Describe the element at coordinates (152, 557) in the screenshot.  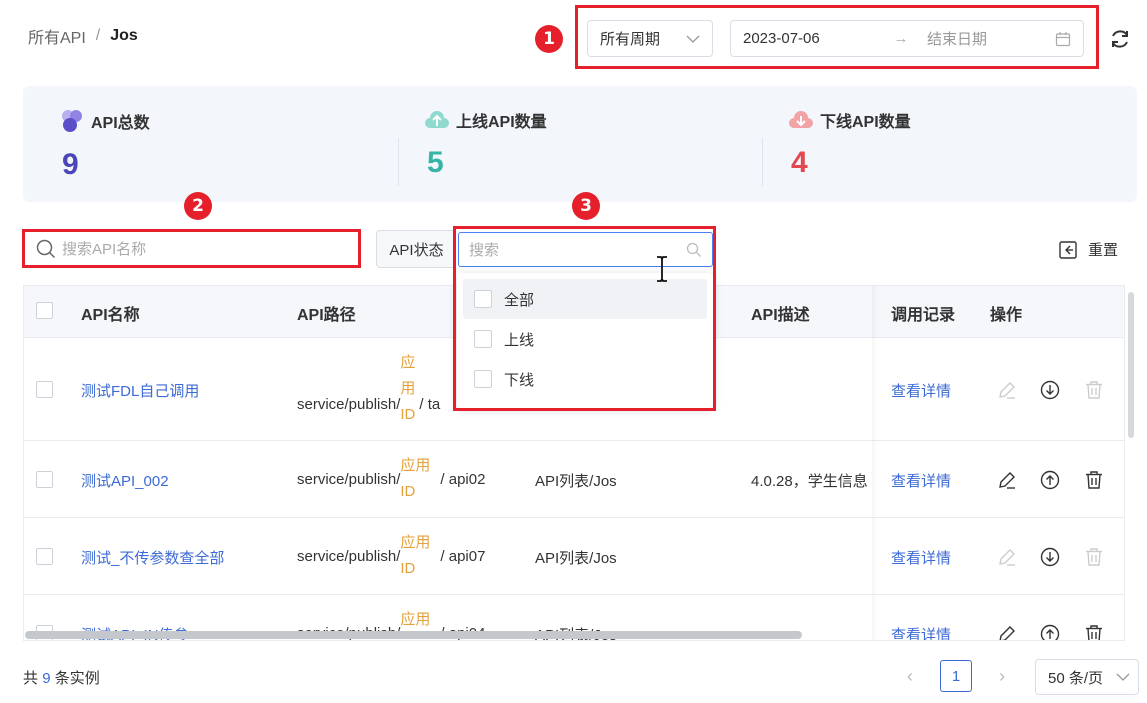
I see `api-name-link: 测试_不传参数查全部` at that location.